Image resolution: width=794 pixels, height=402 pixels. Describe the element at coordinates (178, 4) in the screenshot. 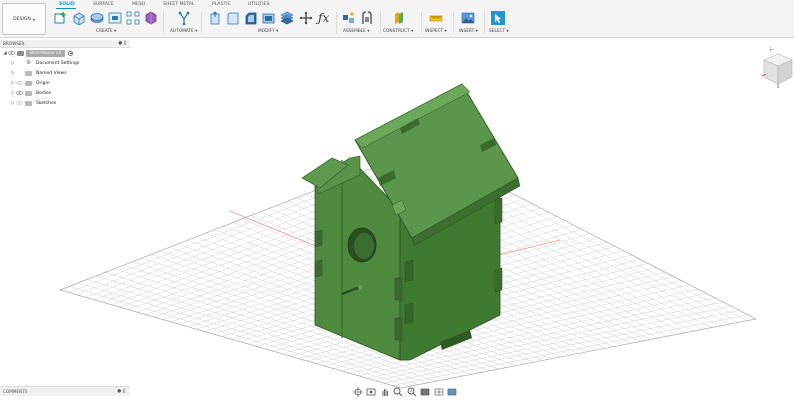

I see `tab-sheet-metal: SHEET METAL` at that location.